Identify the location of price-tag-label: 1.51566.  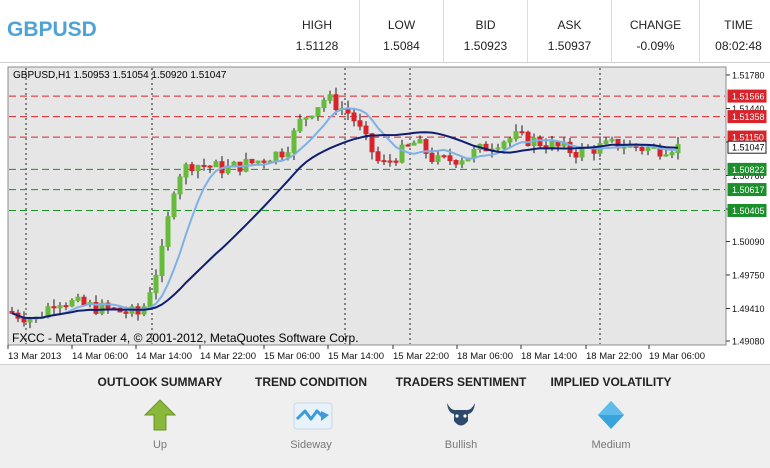
(748, 97).